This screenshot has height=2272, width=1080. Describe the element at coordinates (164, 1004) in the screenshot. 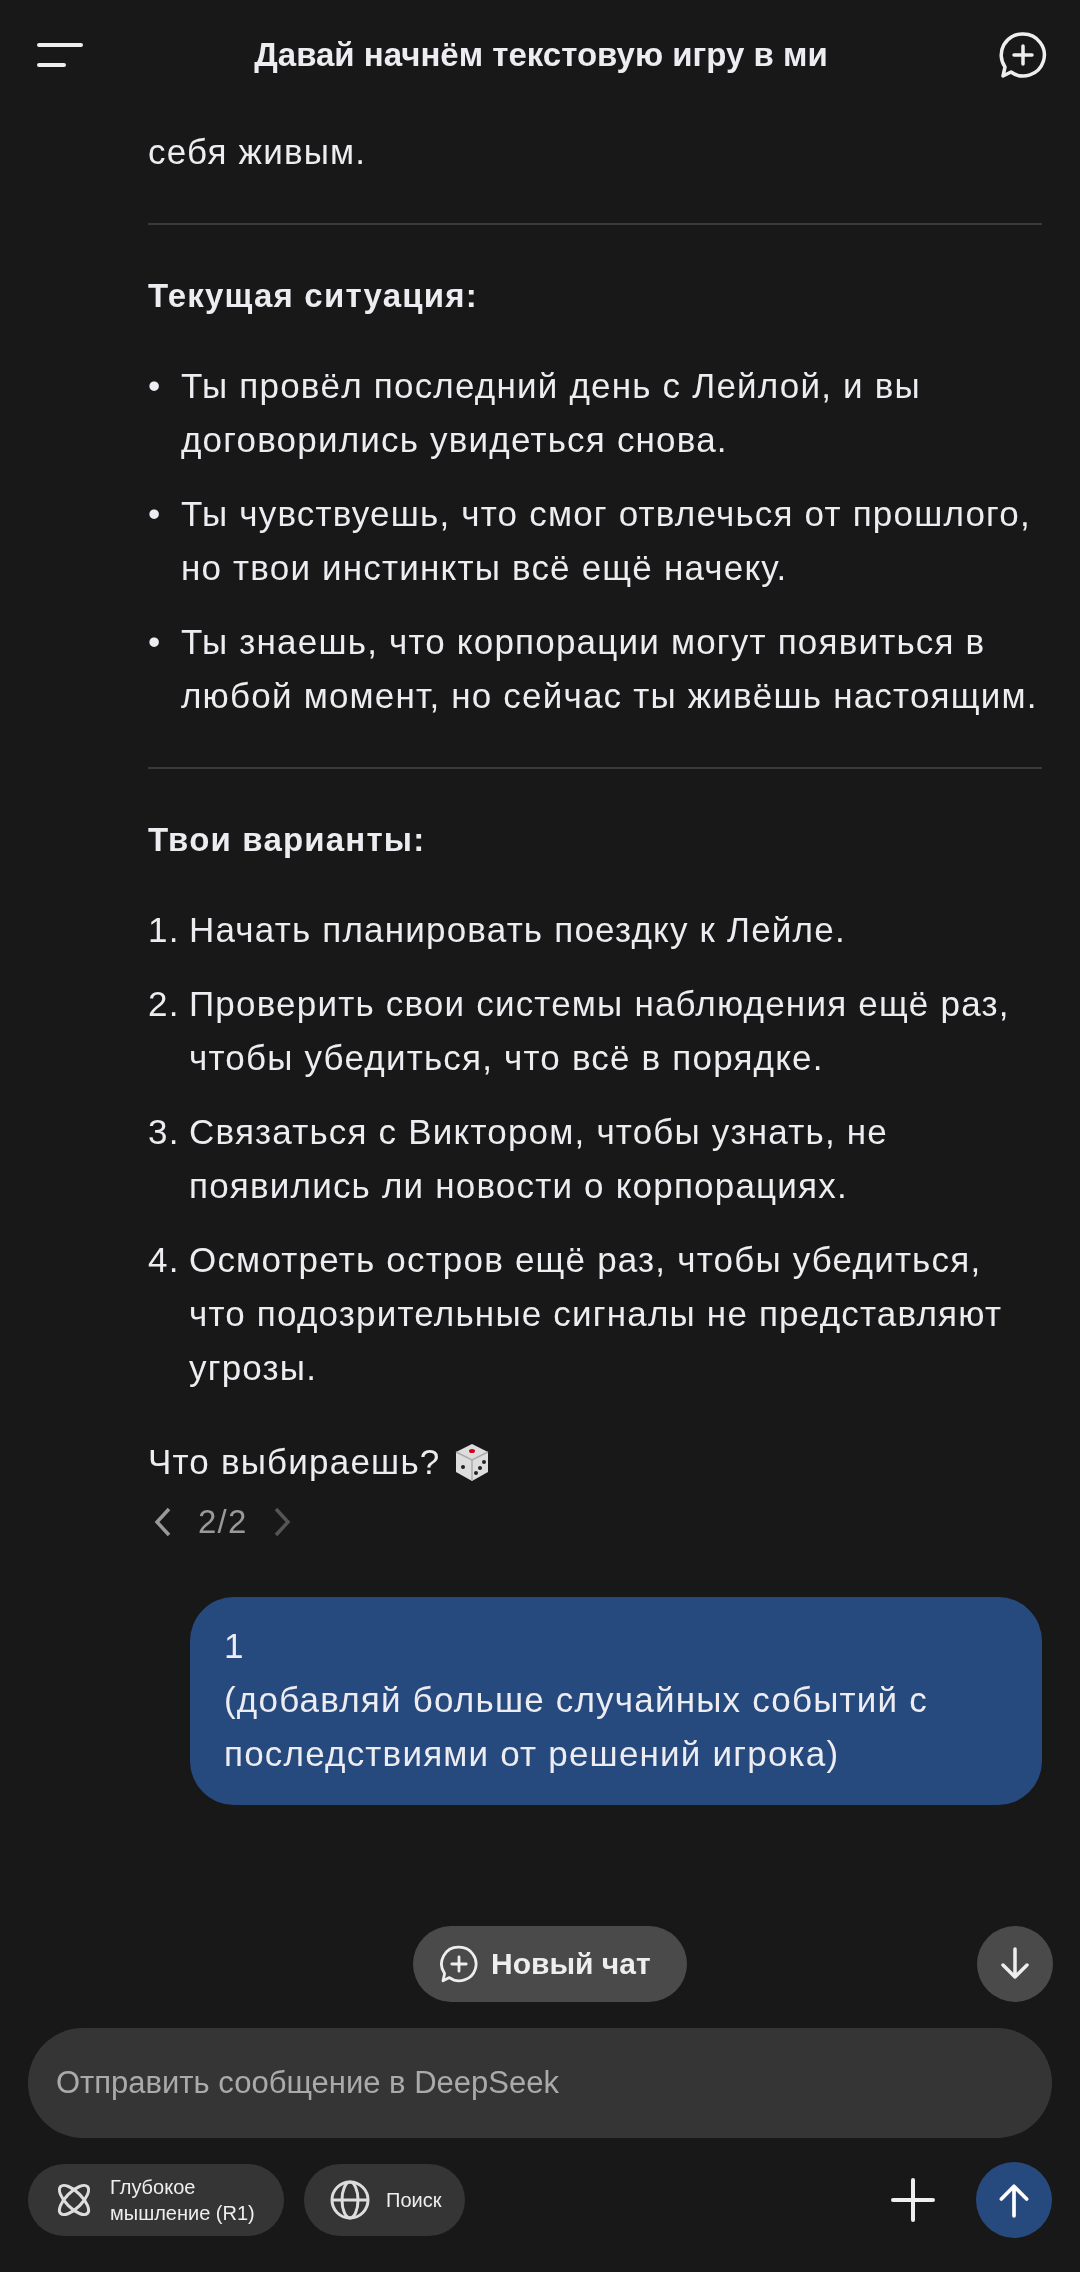

I see `list-marker: 2.` at that location.